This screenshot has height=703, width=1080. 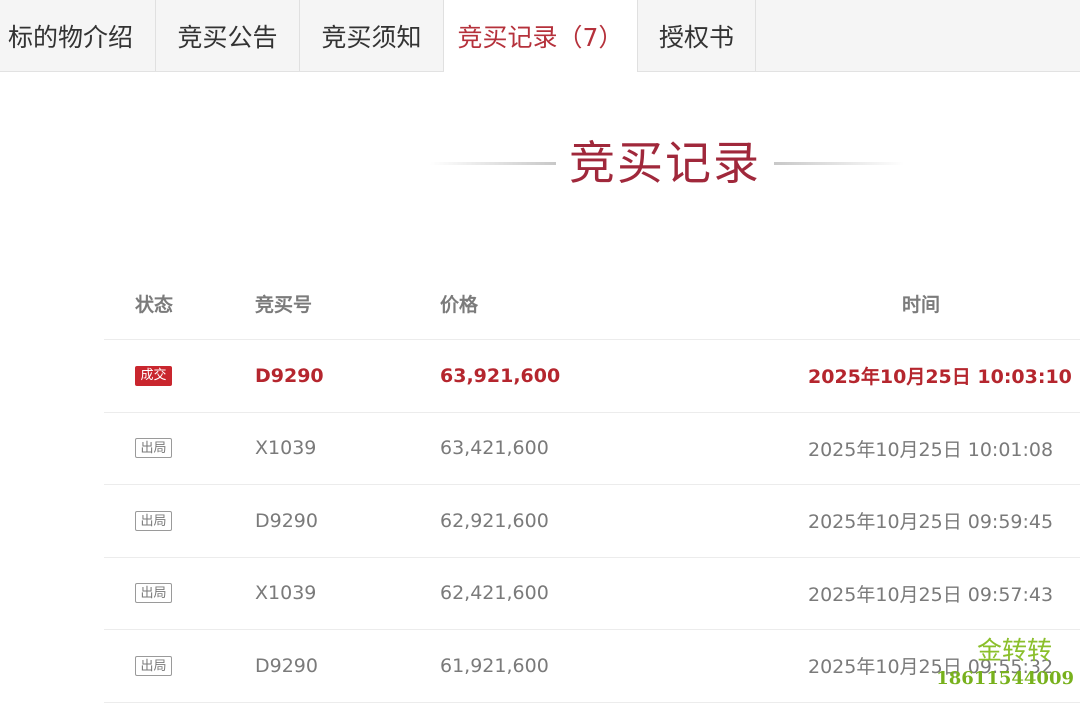 I want to click on header-bid-no: 竞买号, so click(x=284, y=305).